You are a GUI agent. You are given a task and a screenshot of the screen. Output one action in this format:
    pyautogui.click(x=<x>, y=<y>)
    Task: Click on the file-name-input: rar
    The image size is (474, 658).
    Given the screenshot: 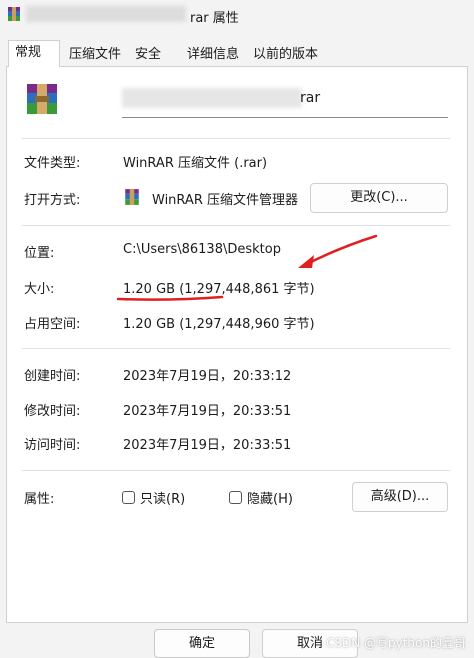 What is the action you would take?
    pyautogui.click(x=310, y=98)
    